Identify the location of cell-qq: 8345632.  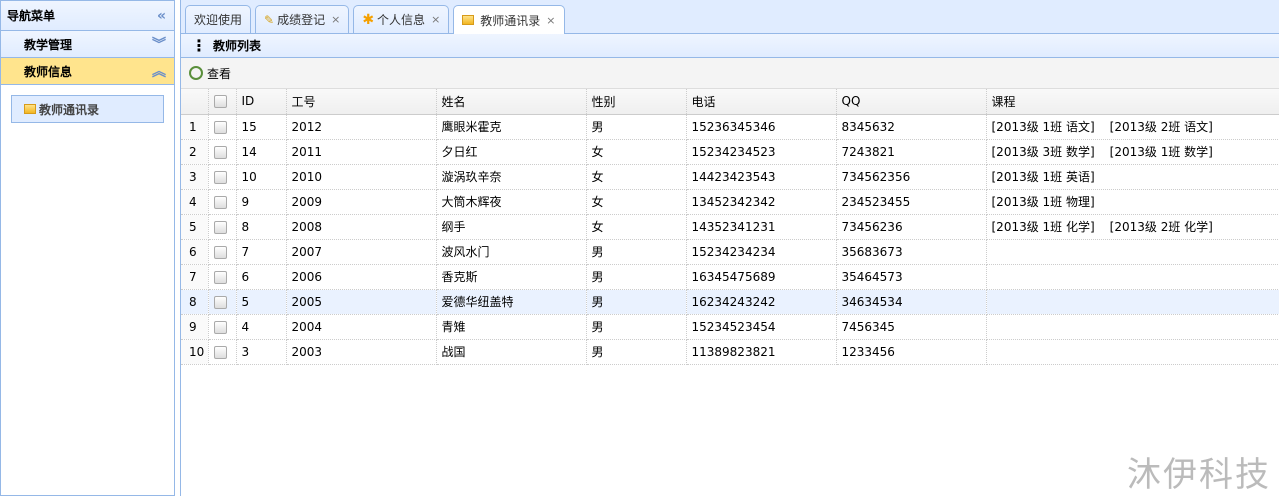
(911, 127).